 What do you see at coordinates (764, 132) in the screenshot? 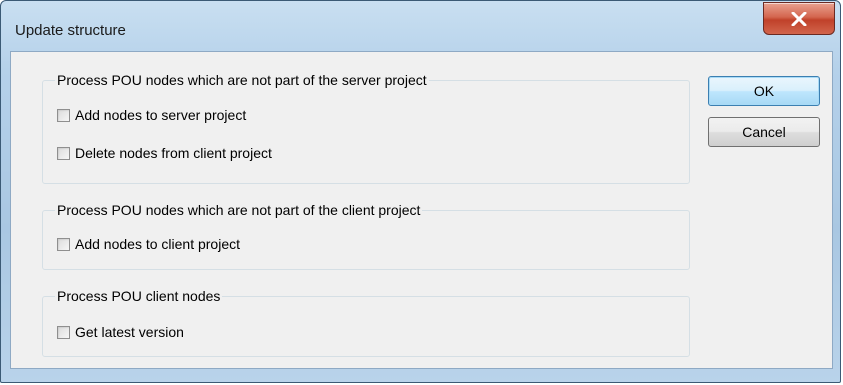
I see `cancel-button: Cancel` at bounding box center [764, 132].